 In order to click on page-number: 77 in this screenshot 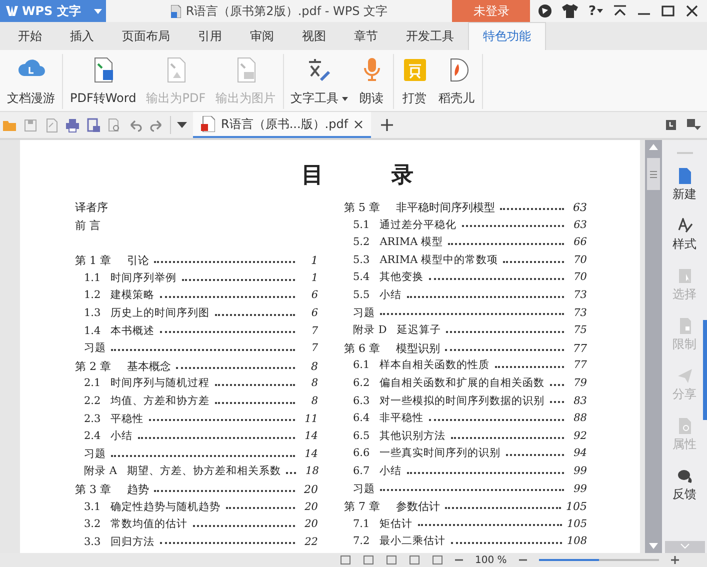, I will do `click(579, 365)`.